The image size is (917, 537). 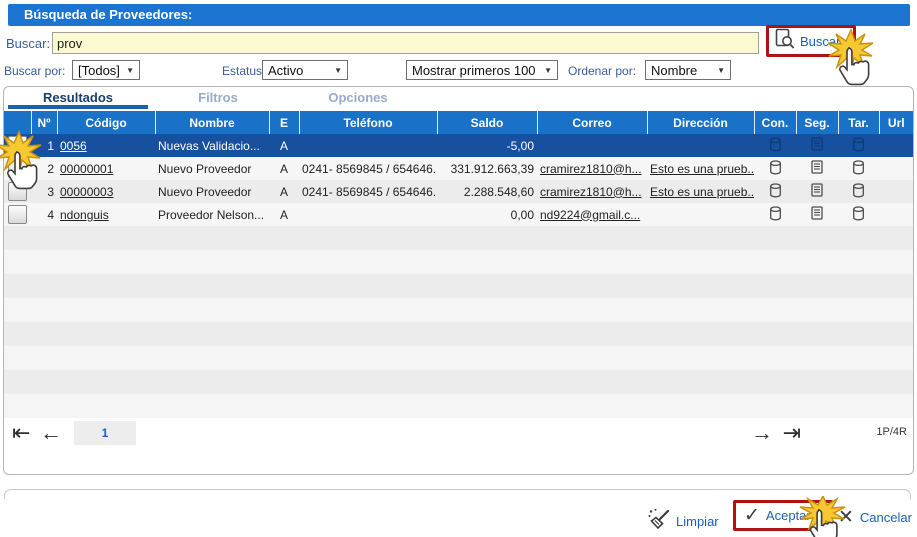 What do you see at coordinates (86, 169) in the screenshot?
I see `codigo-link: 00000001` at bounding box center [86, 169].